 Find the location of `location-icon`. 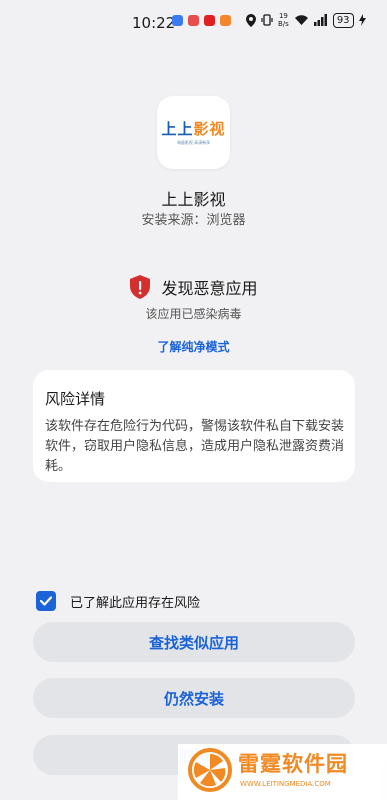

location-icon is located at coordinates (251, 20).